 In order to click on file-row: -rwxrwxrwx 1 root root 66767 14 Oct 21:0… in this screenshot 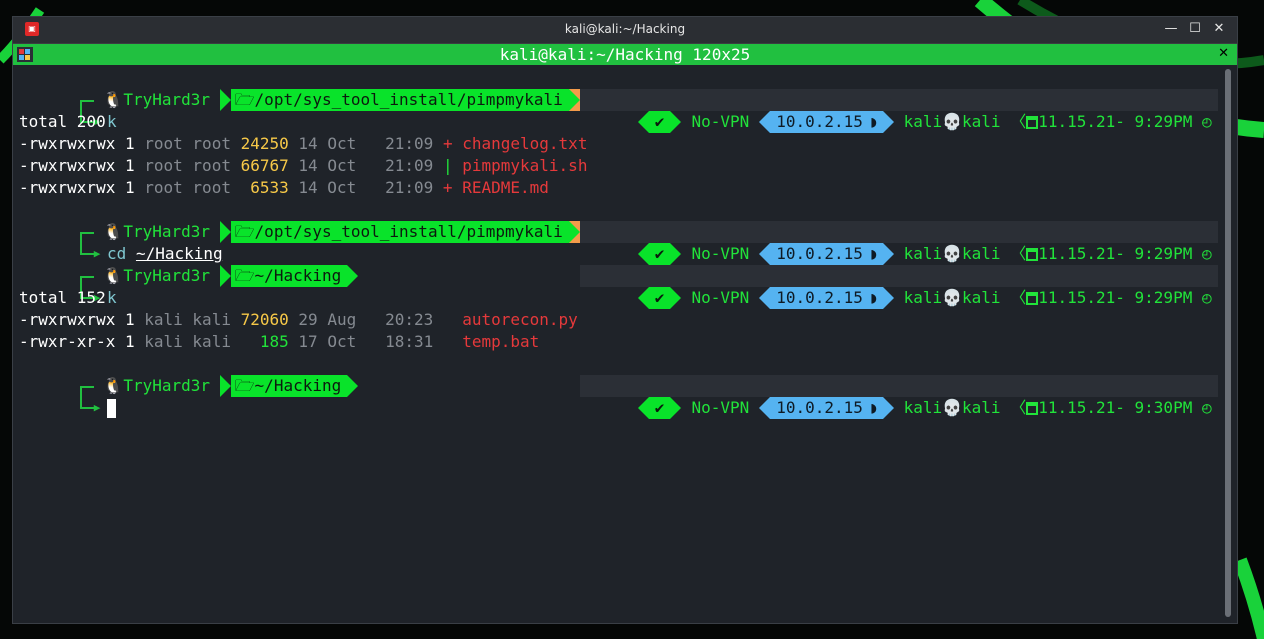, I will do `click(303, 165)`.